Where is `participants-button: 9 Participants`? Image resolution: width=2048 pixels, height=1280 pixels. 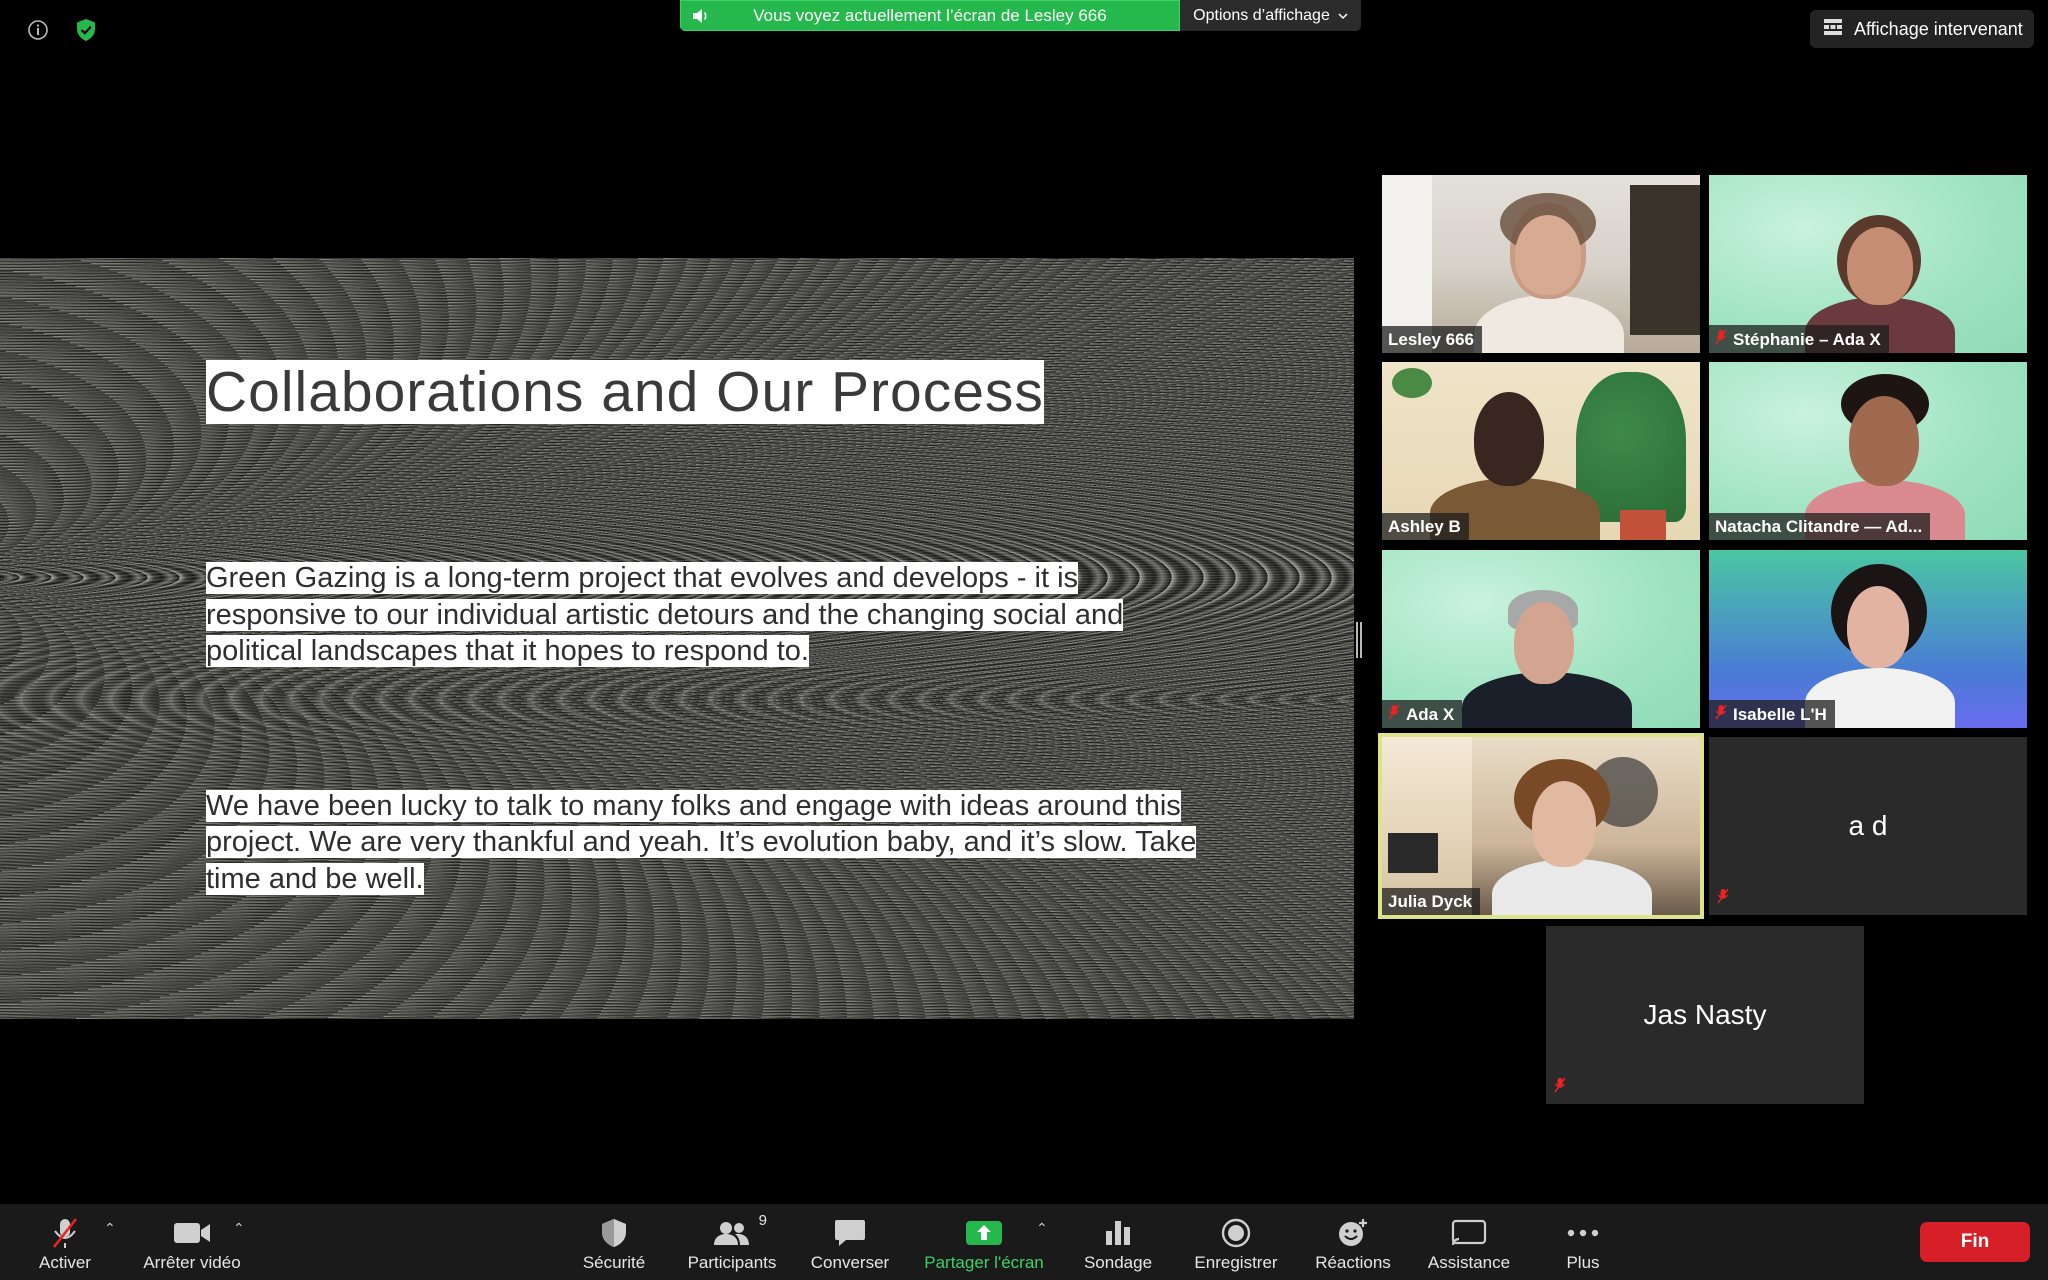
participants-button: 9 Participants is located at coordinates (732, 1242).